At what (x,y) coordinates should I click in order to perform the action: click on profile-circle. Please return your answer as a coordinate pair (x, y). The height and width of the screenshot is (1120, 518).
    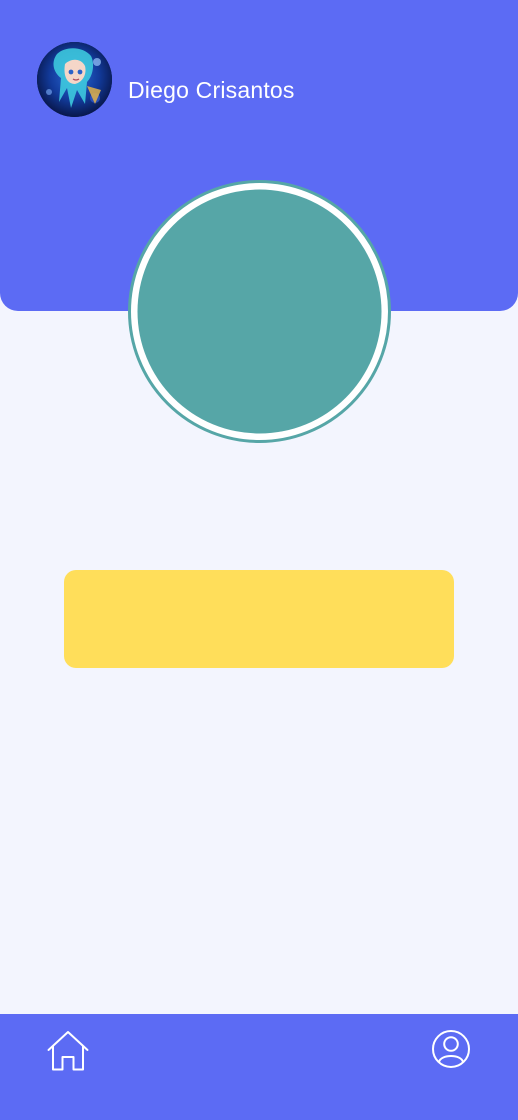
    Looking at the image, I should click on (259, 311).